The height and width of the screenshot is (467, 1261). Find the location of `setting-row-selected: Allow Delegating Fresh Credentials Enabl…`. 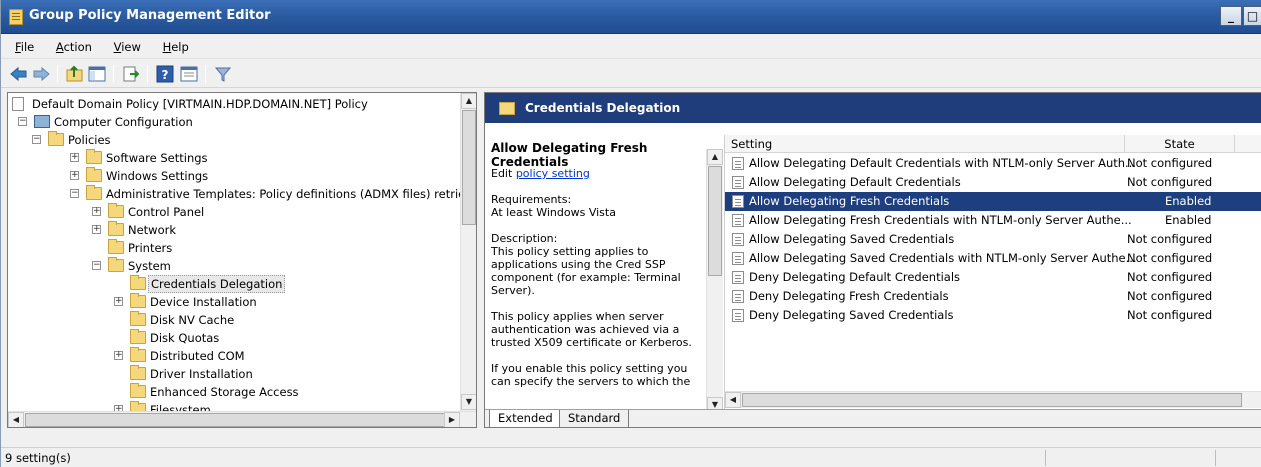

setting-row-selected: Allow Delegating Fresh Credentials Enabl… is located at coordinates (993, 201).